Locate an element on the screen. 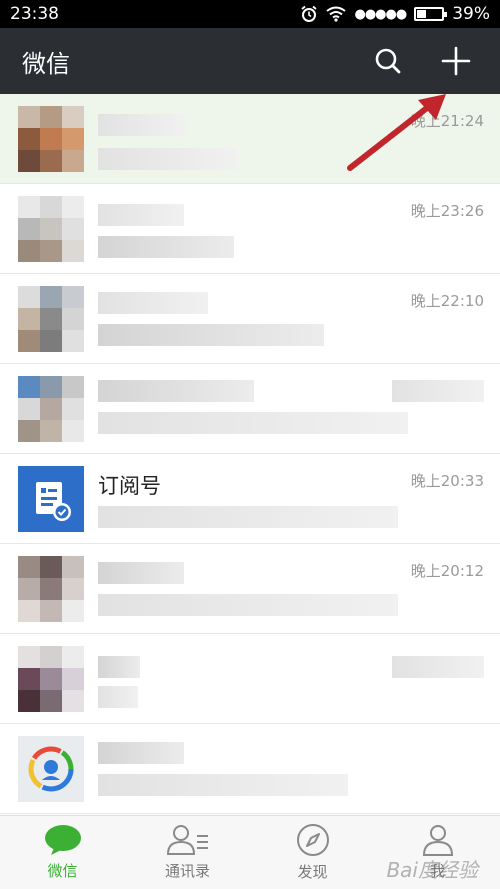  status-time: 23:38 is located at coordinates (34, 14).